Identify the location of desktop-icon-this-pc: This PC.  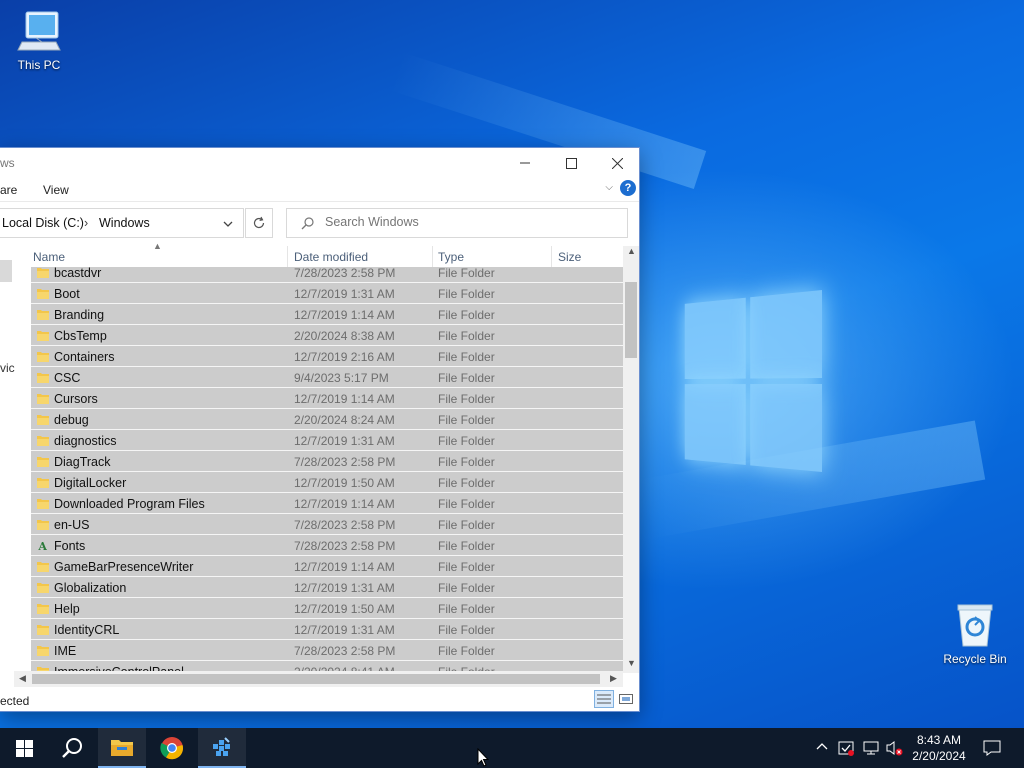
(39, 41).